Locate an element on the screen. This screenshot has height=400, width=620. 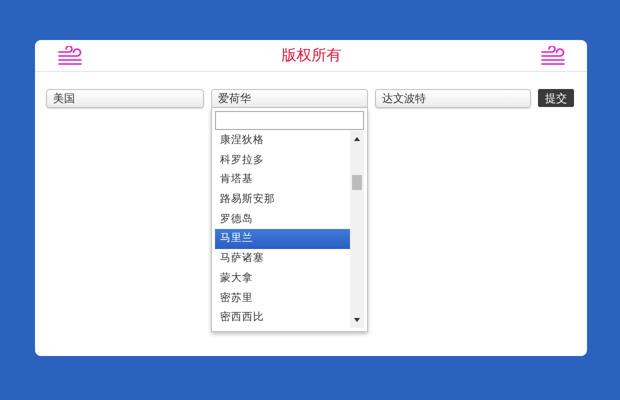
dropdown-option: 罗德岛 is located at coordinates (282, 220).